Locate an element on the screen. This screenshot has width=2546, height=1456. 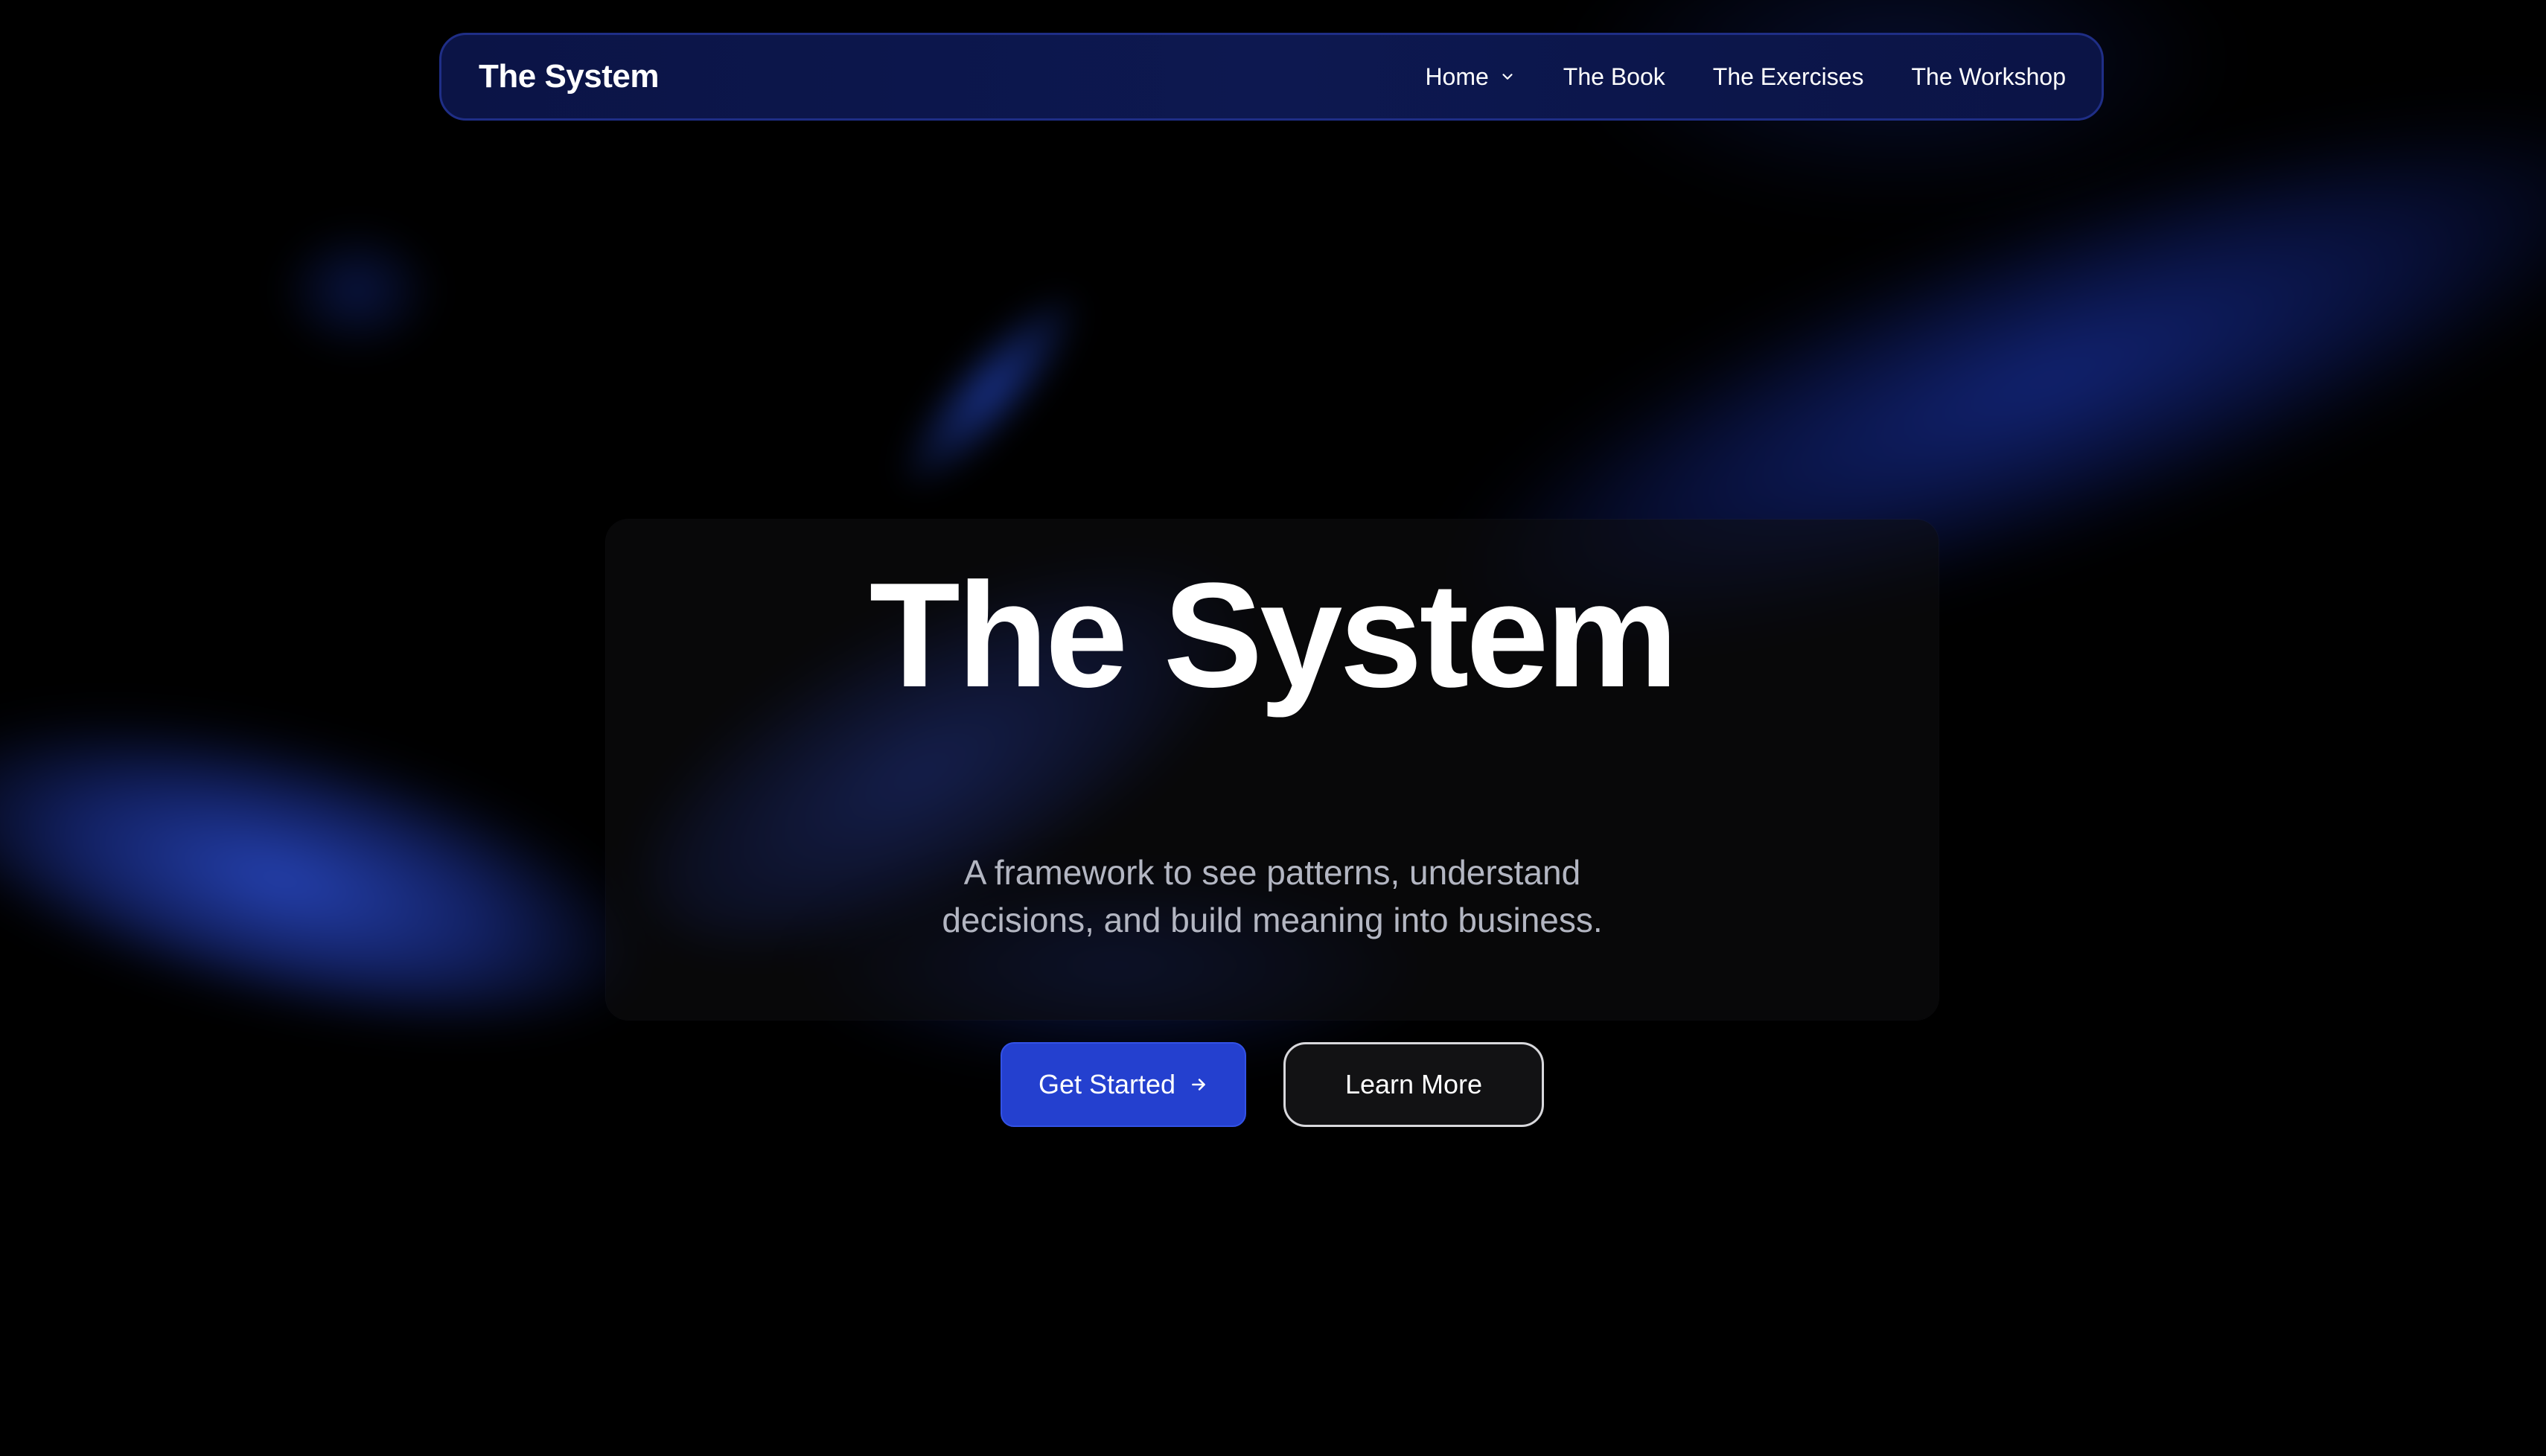
get-started-label: Get Started is located at coordinates (1107, 1084).